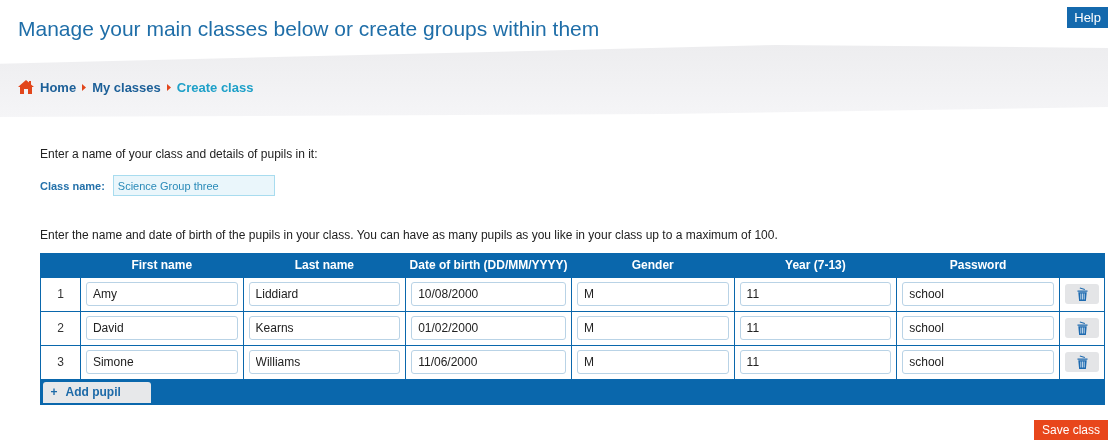 This screenshot has width=1108, height=446. I want to click on instructions-text: Enter the name and date of birth of the pupils in your class. You can have as many pupils as you like in your class up to a maximum of 100., so click(409, 235).